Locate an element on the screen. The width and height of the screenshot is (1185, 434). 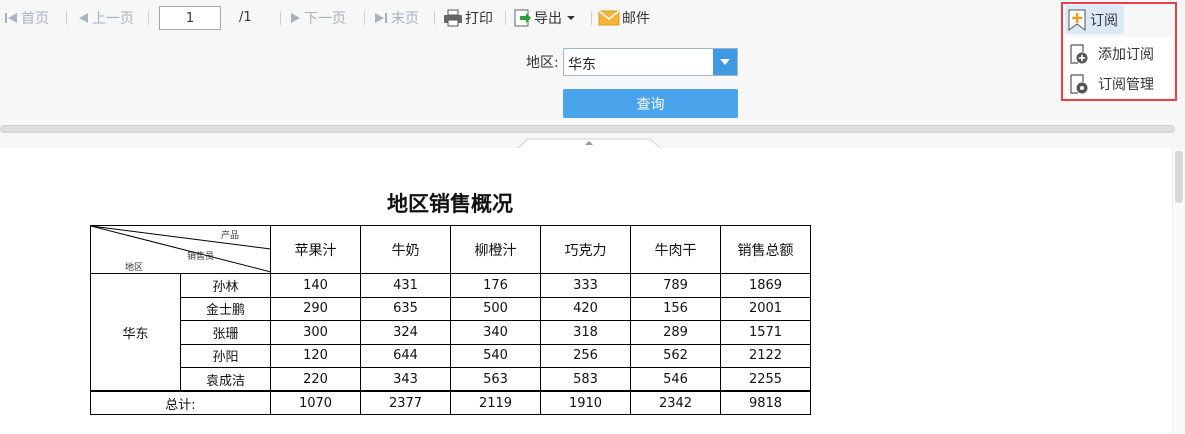
value-cell: 156 is located at coordinates (675, 308).